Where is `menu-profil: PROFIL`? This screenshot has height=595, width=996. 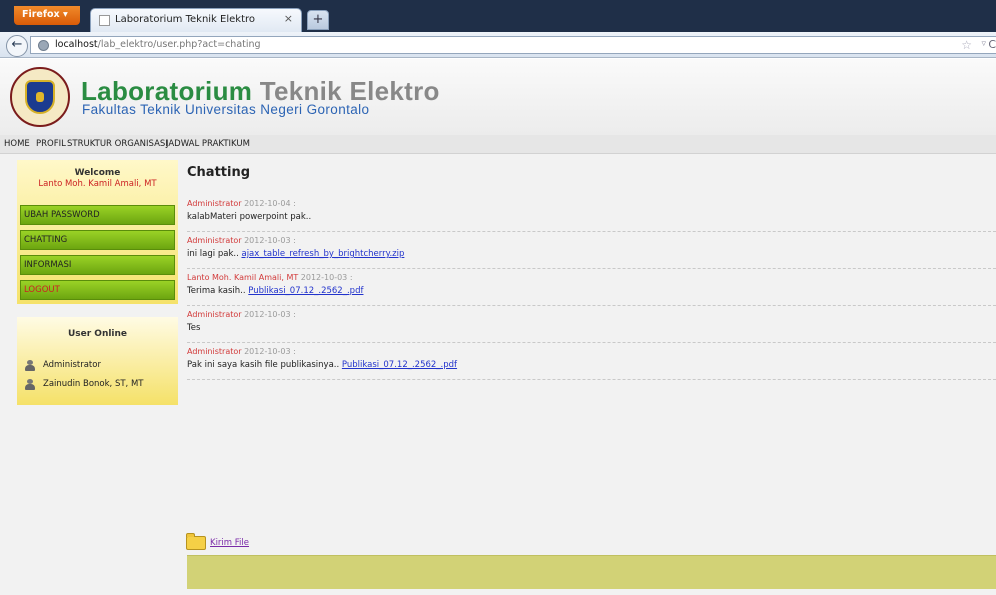
menu-profil: PROFIL is located at coordinates (51, 144).